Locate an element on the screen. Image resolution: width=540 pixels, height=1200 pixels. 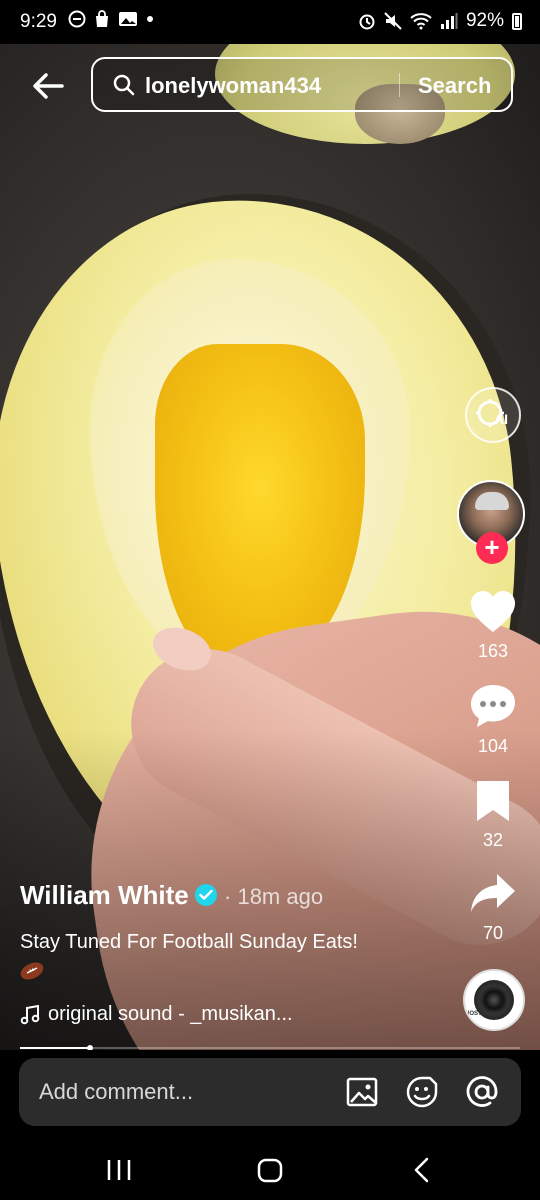
minus-circle-icon is located at coordinates (77, 19).